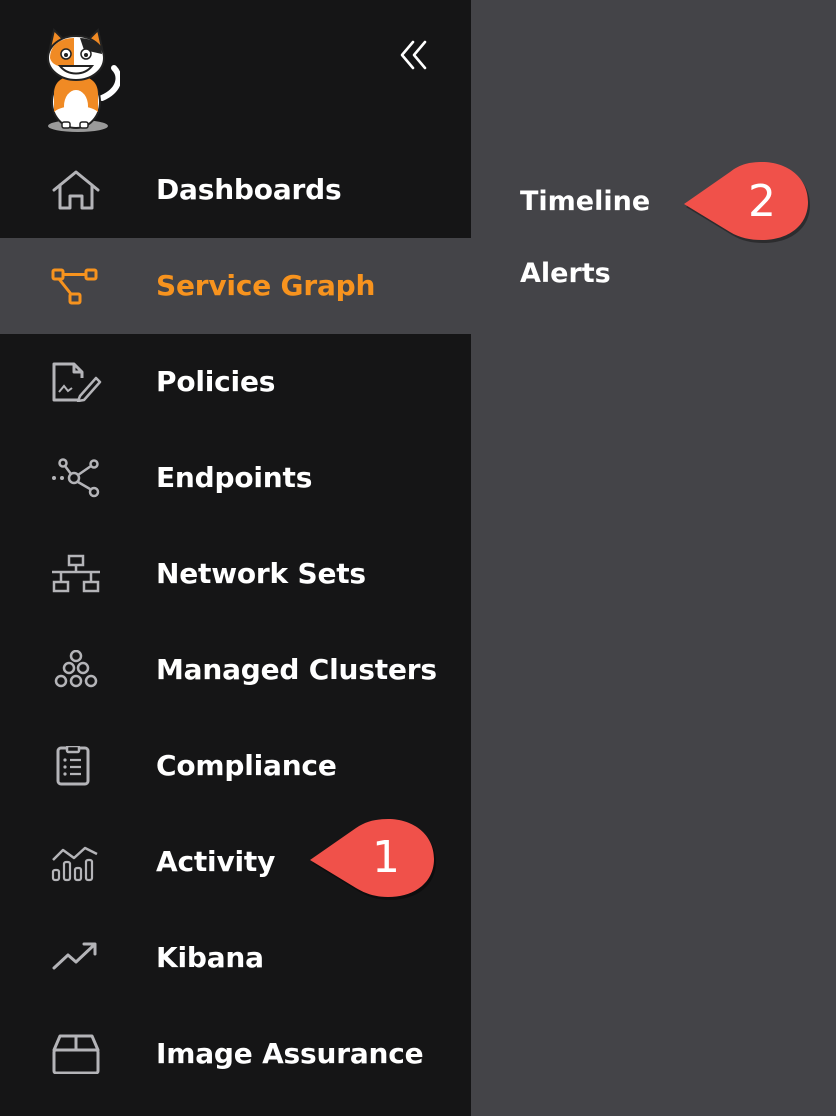 This screenshot has width=836, height=1116. Describe the element at coordinates (261, 573) in the screenshot. I see `nav-item-label: Network Sets` at that location.